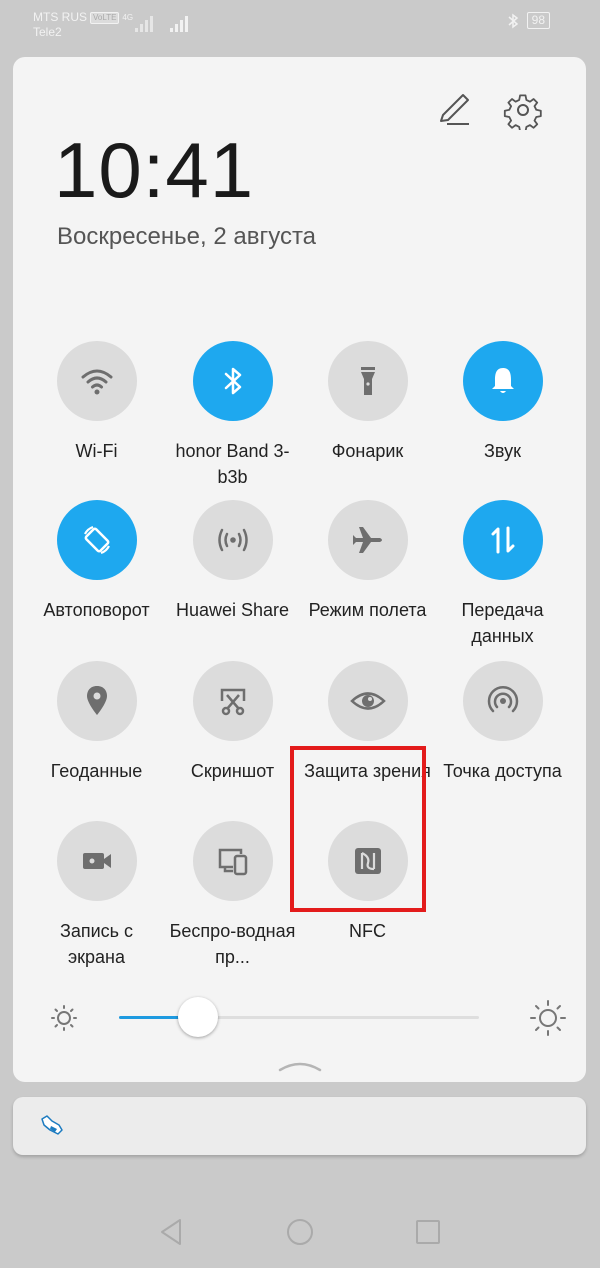 This screenshot has height=1268, width=600. Describe the element at coordinates (105, 17) in the screenshot. I see `volte-badge: VoLTE` at that location.